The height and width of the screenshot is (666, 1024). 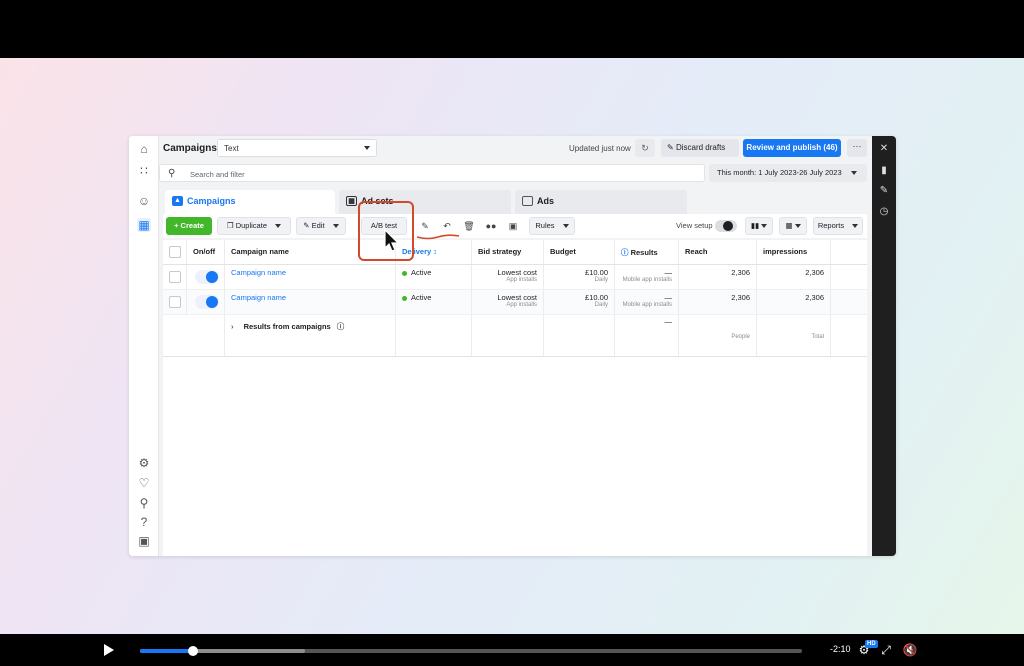 I want to click on summary-results: —, so click(x=647, y=335).